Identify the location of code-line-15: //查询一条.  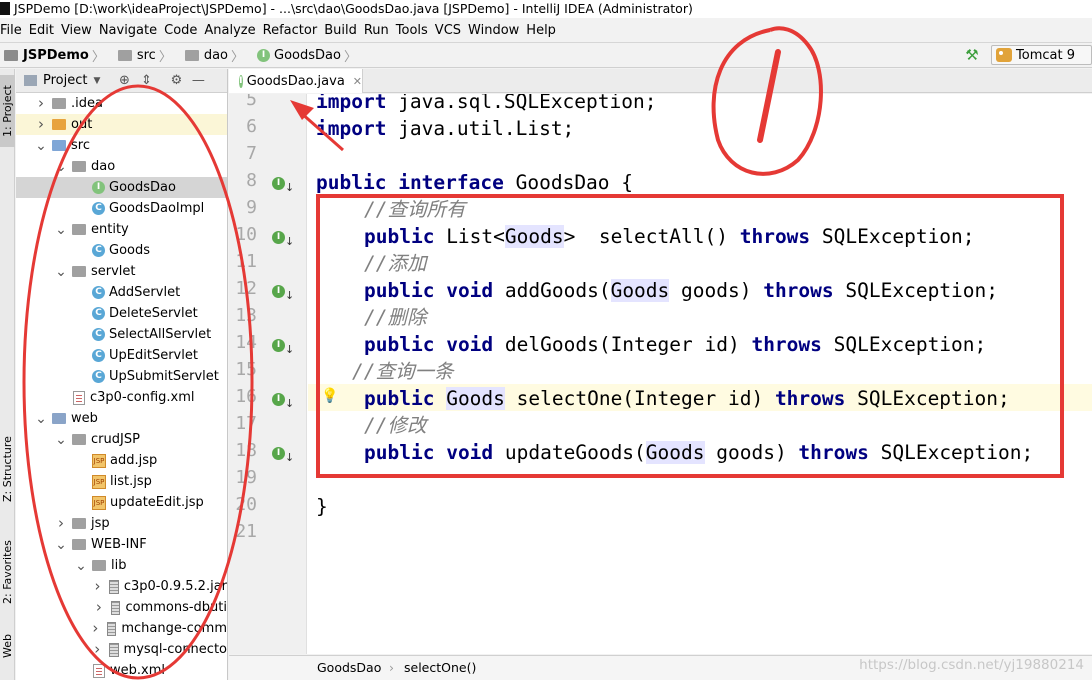
(403, 371).